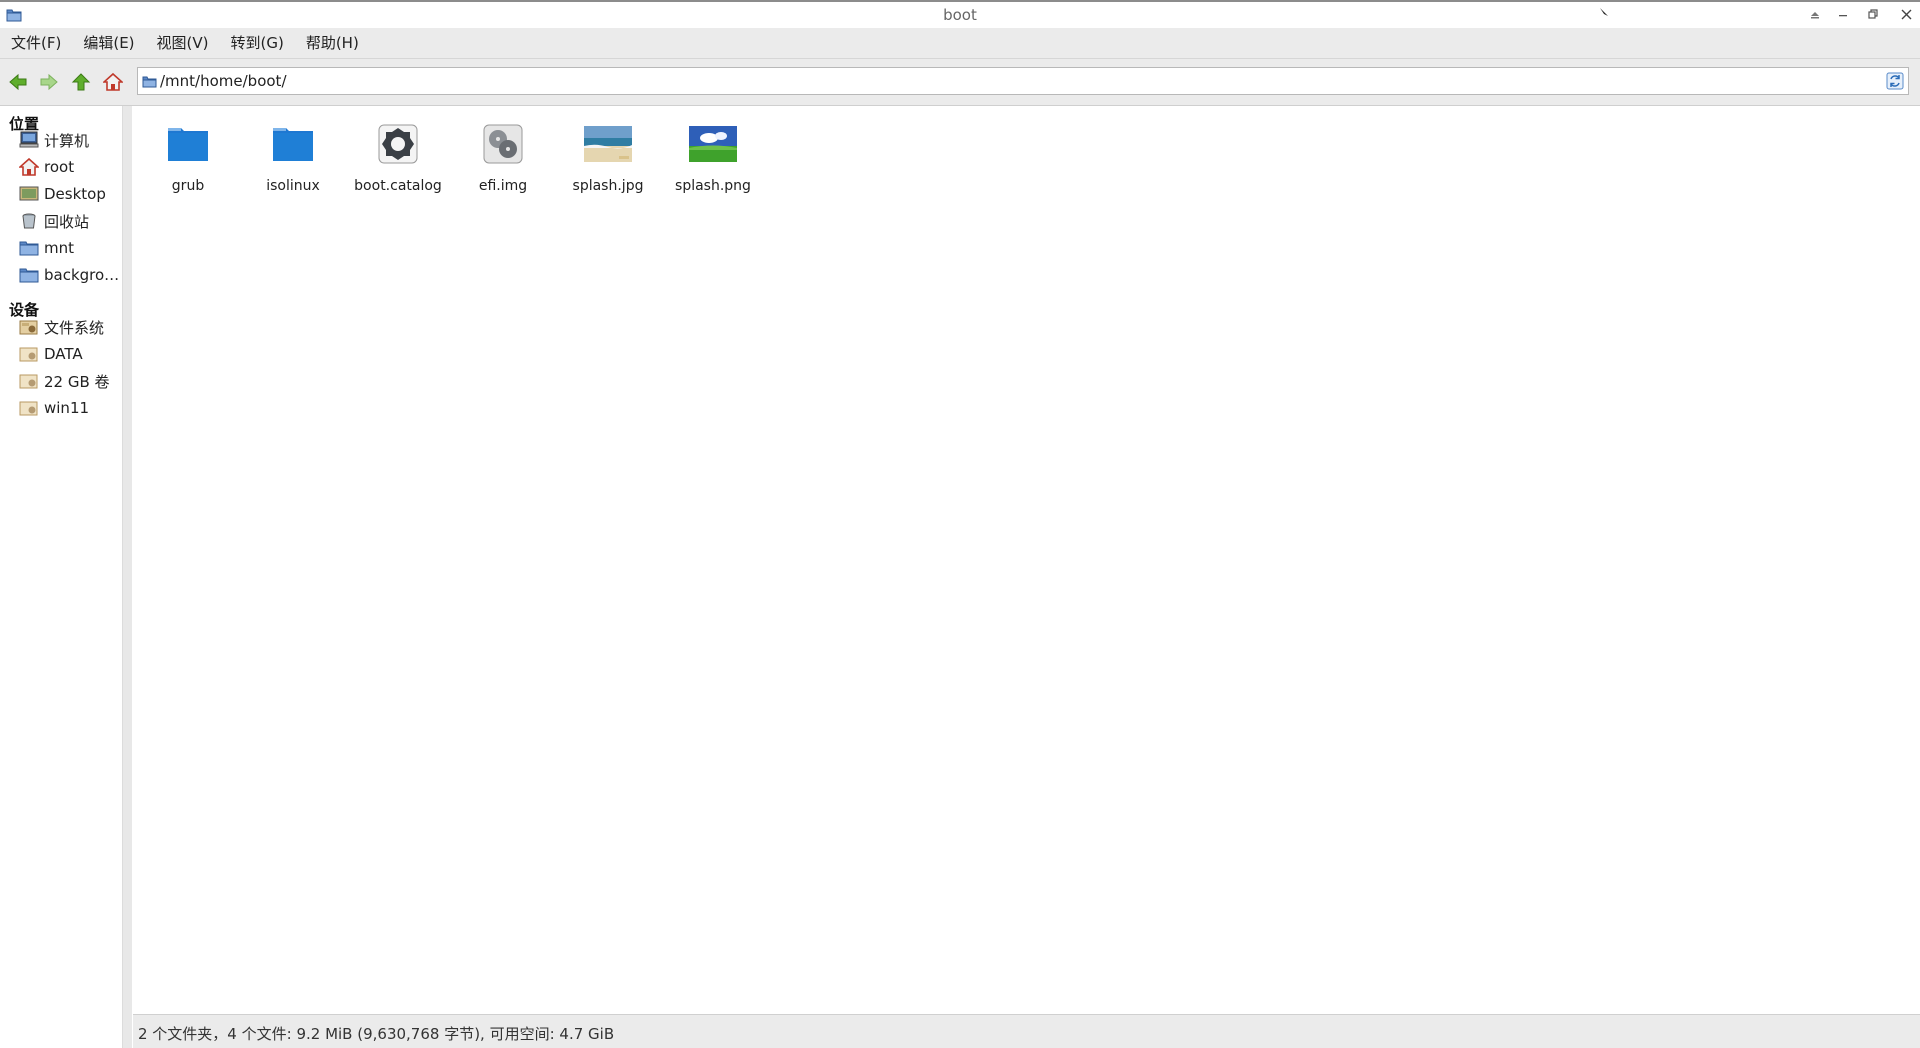 The width and height of the screenshot is (1920, 1048). What do you see at coordinates (183, 43) in the screenshot?
I see `menu-view: 视图(V)` at bounding box center [183, 43].